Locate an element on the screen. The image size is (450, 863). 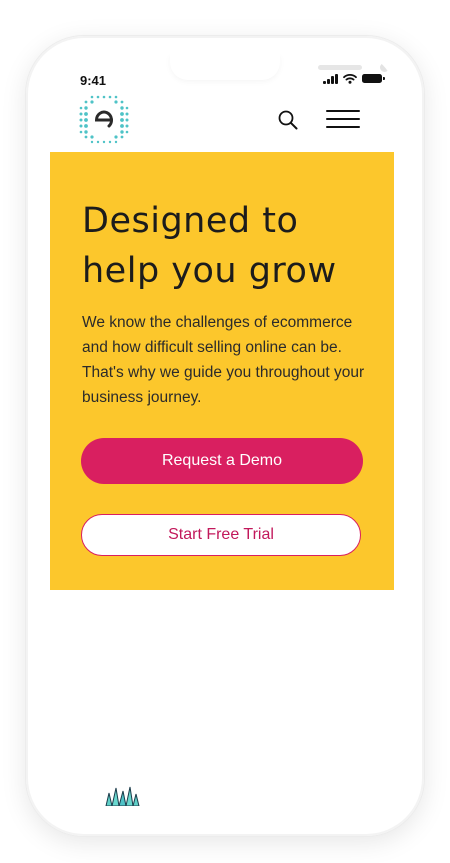
search-button is located at coordinates (288, 120).